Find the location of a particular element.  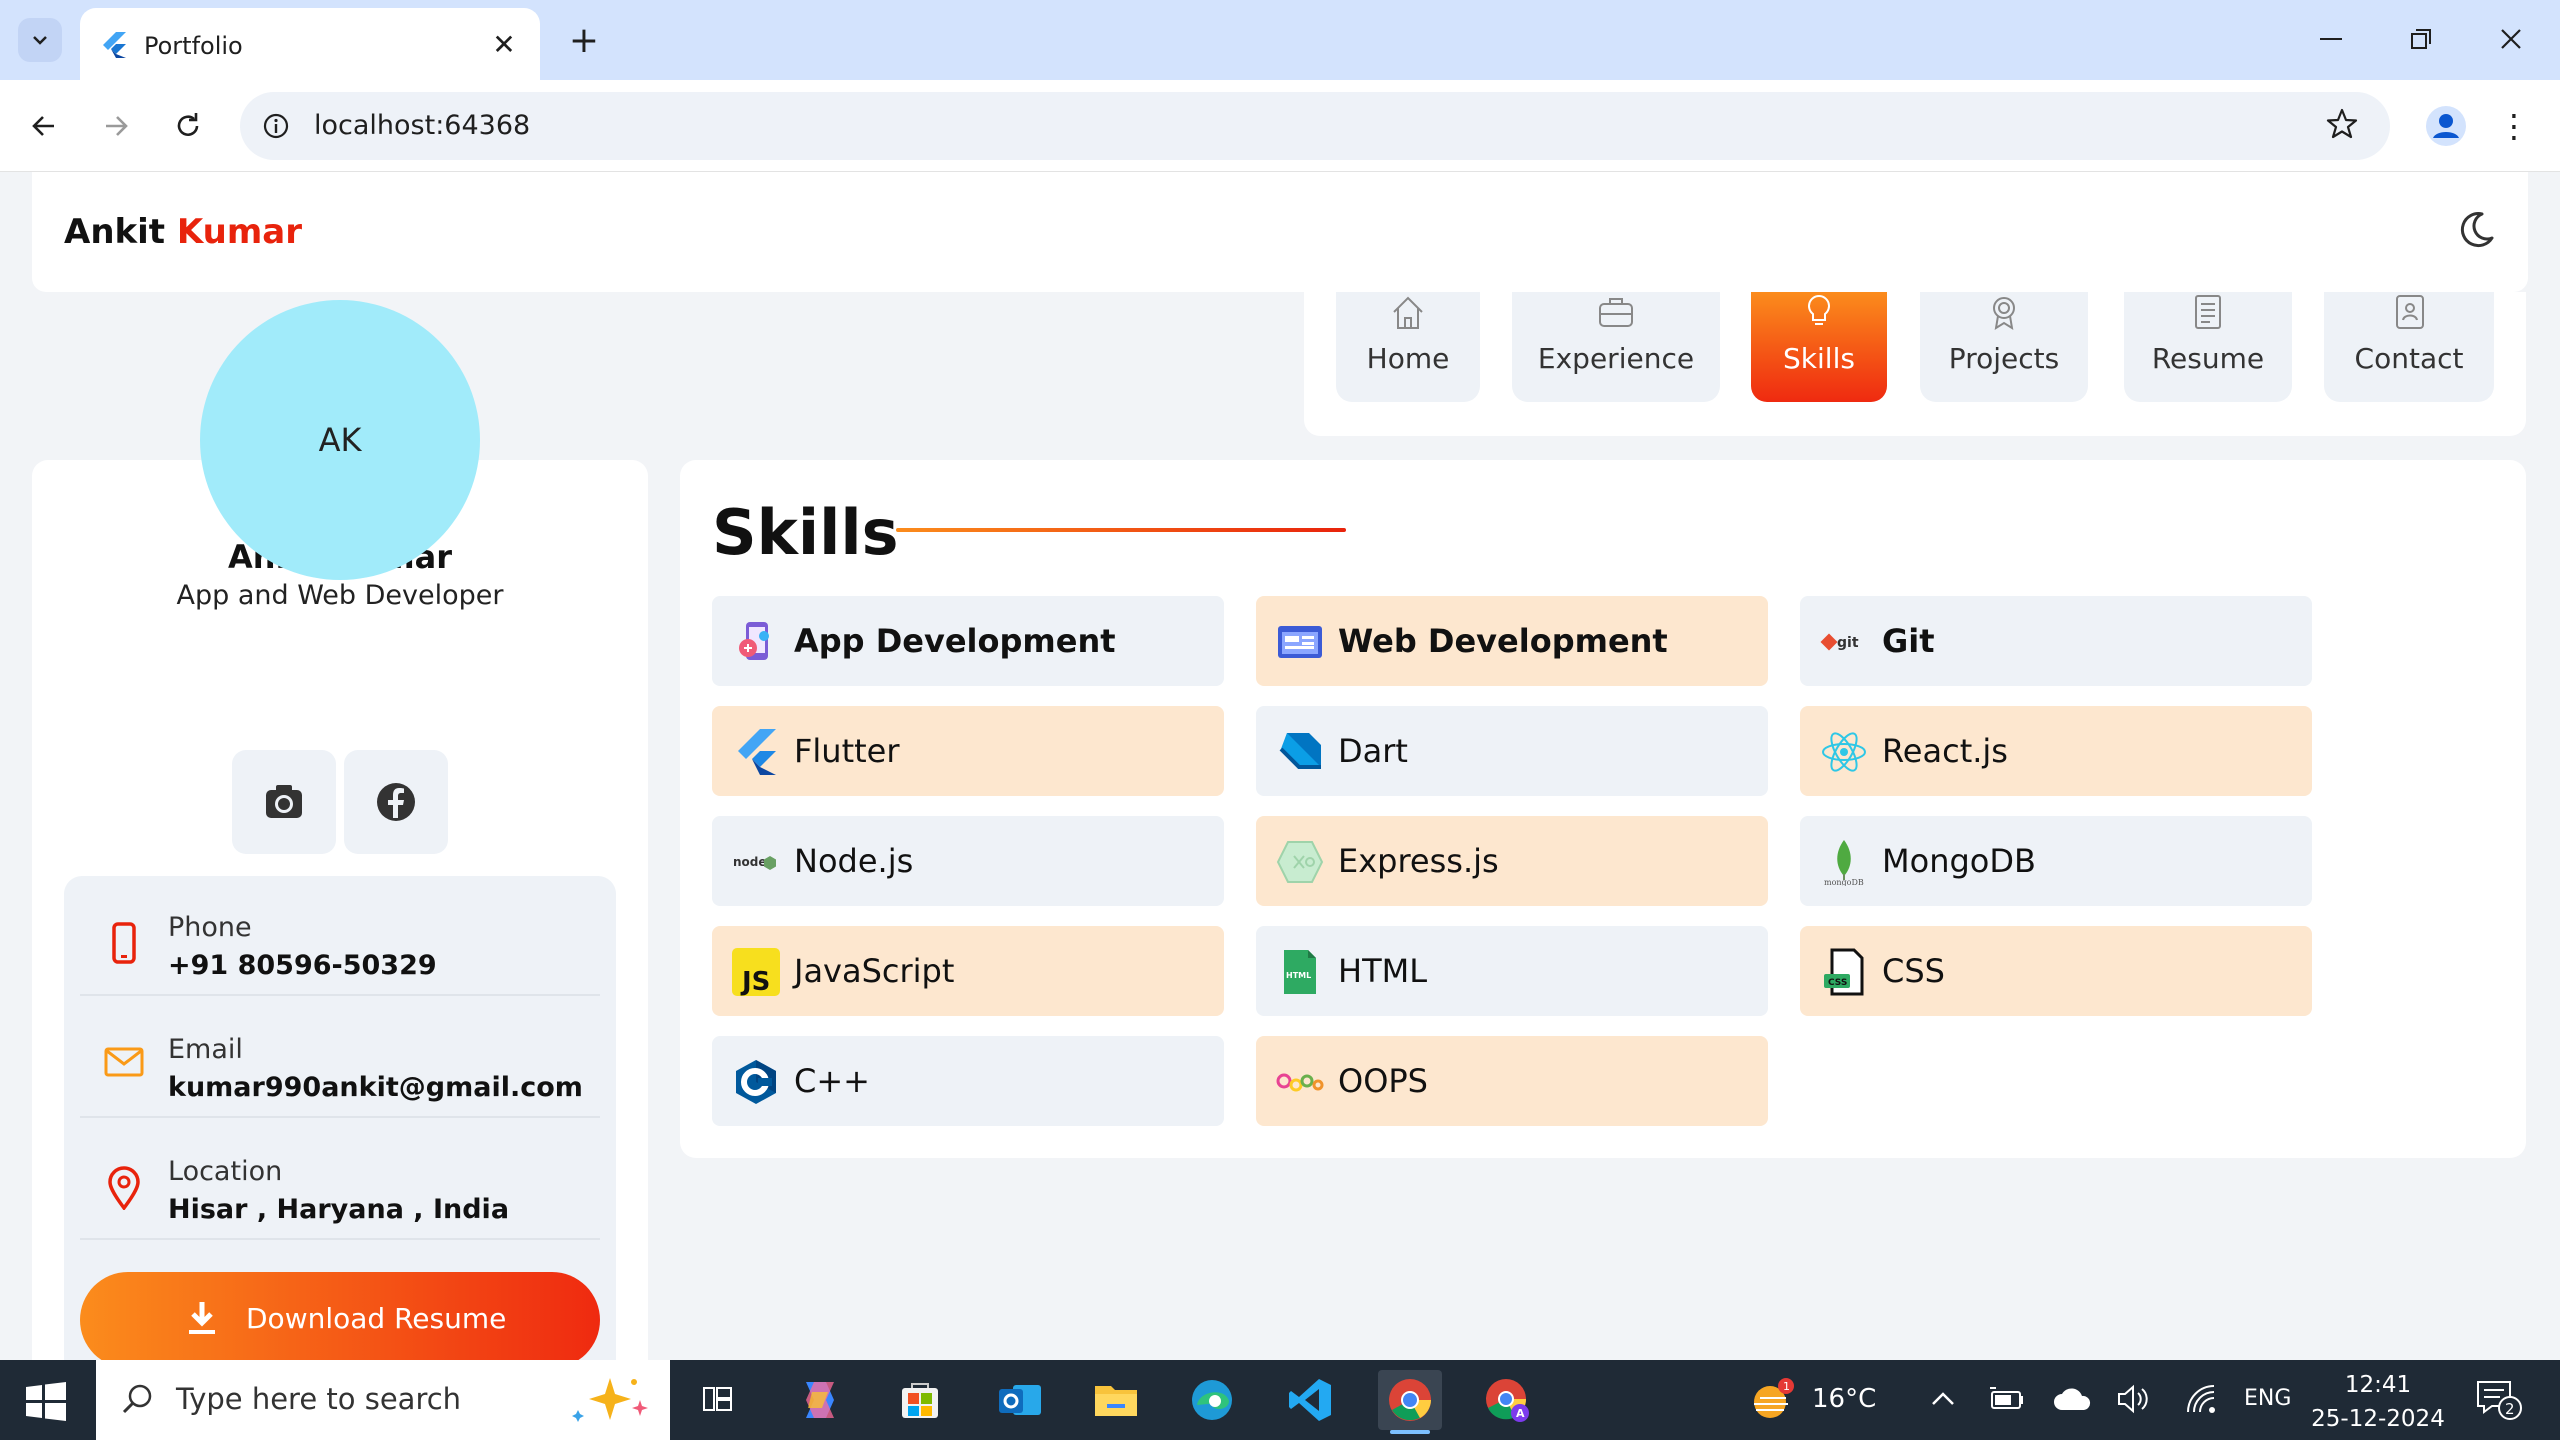

show-hidden-icons-button is located at coordinates (1943, 1402).